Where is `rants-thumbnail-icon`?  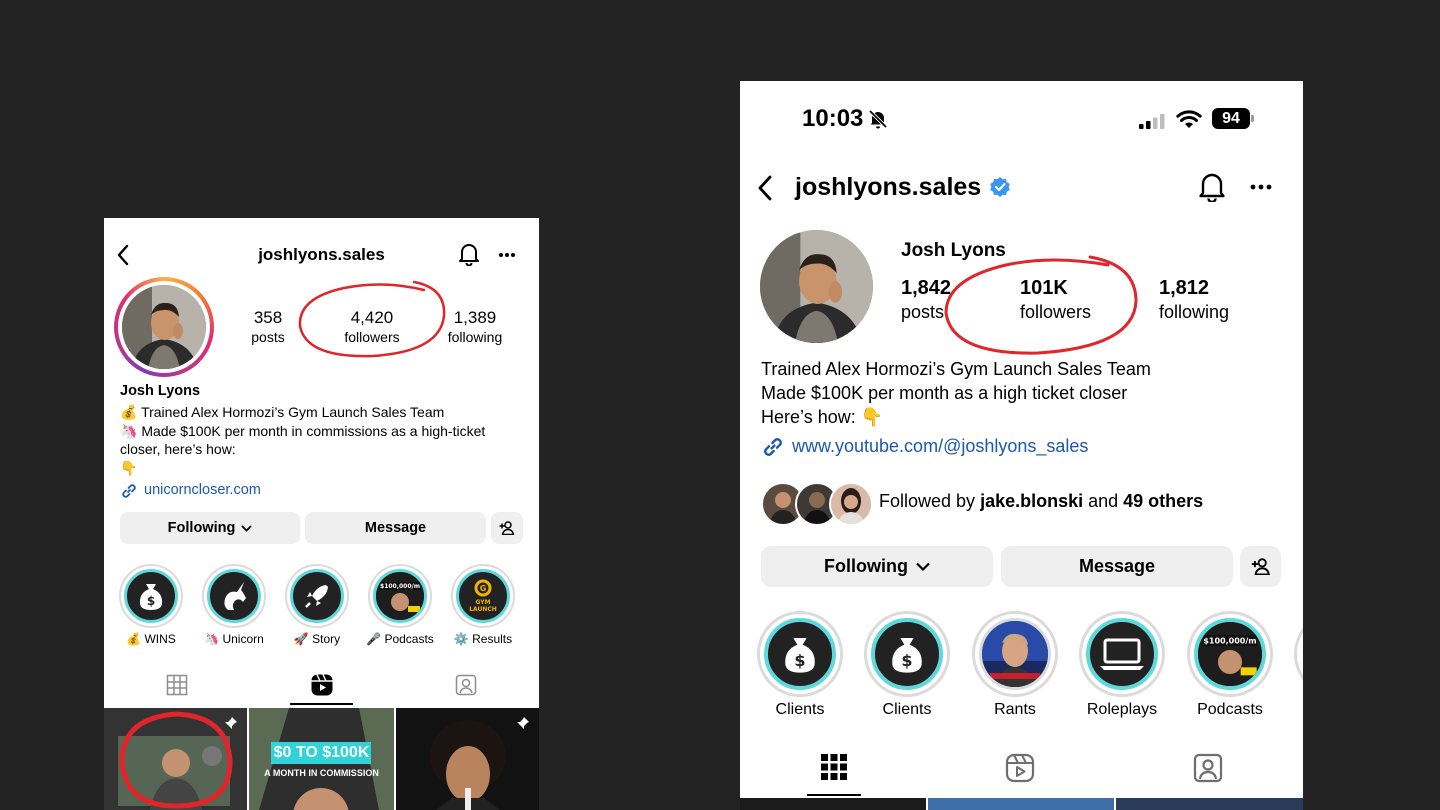 rants-thumbnail-icon is located at coordinates (1015, 654).